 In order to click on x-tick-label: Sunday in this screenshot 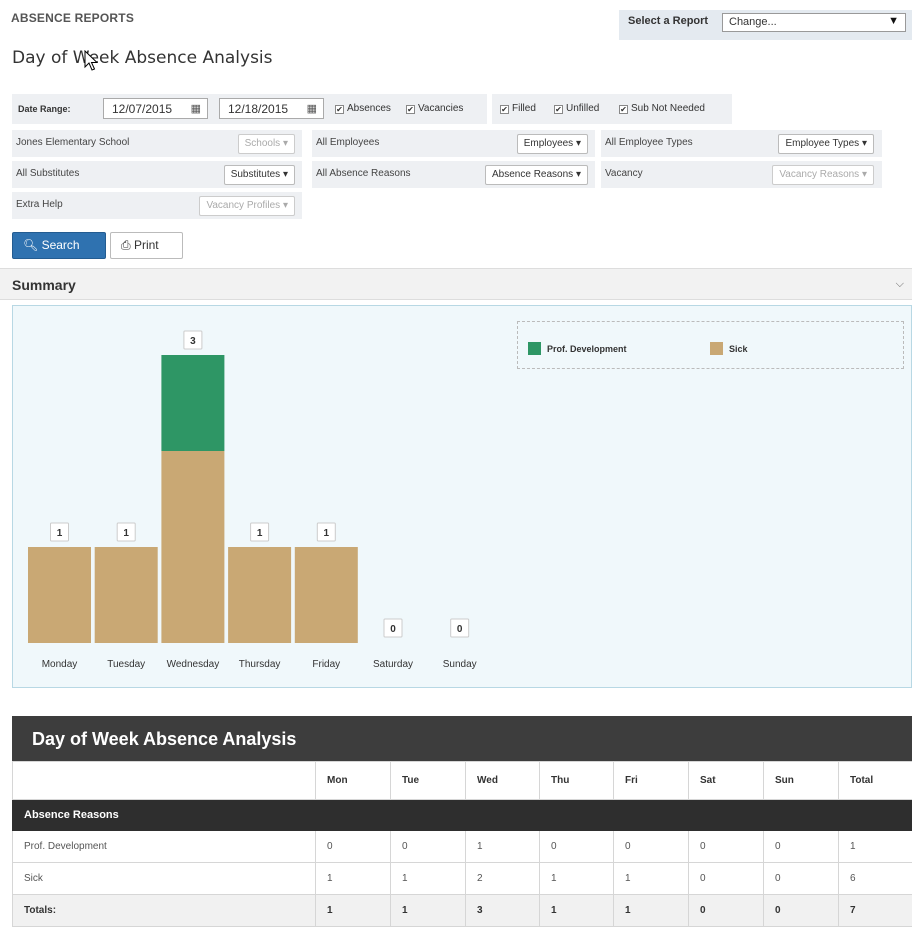, I will do `click(460, 664)`.